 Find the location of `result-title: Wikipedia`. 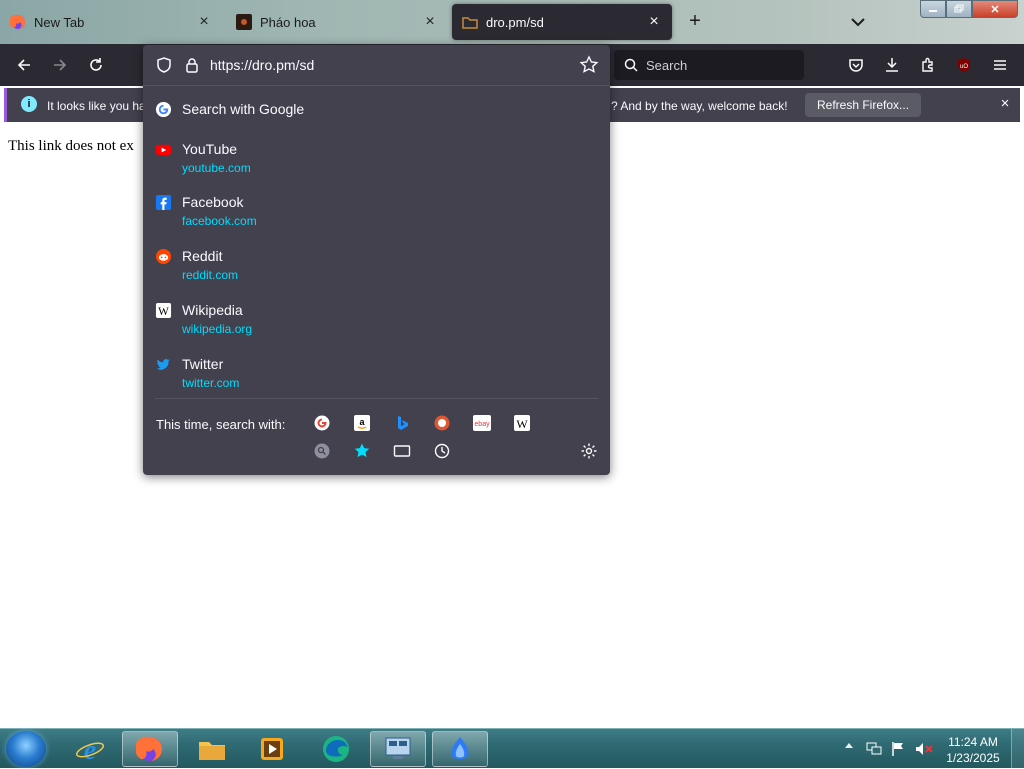

result-title: Wikipedia is located at coordinates (212, 310).